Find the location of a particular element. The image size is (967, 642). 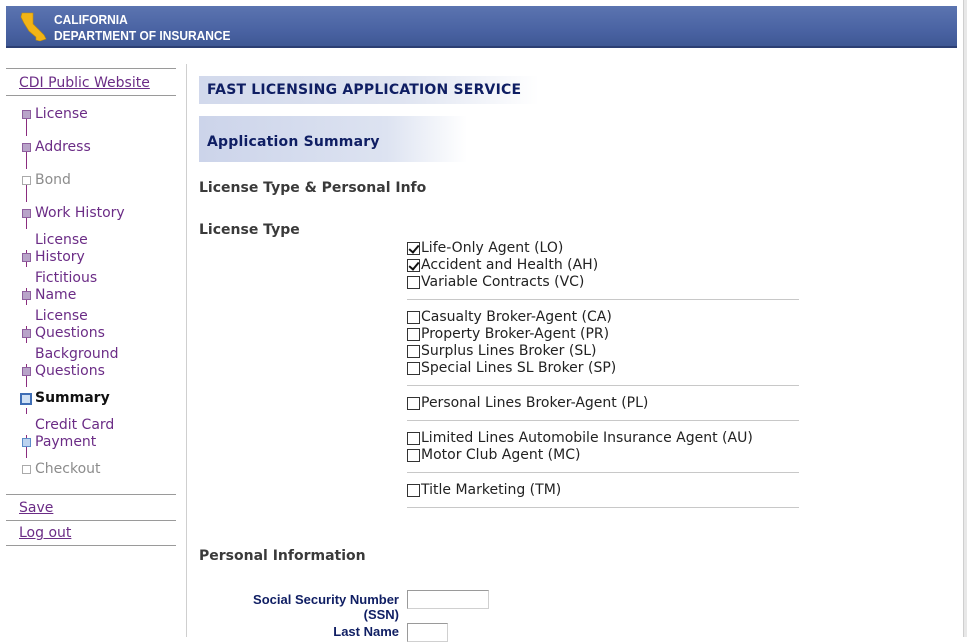

step-label-line: Address is located at coordinates (63, 147).